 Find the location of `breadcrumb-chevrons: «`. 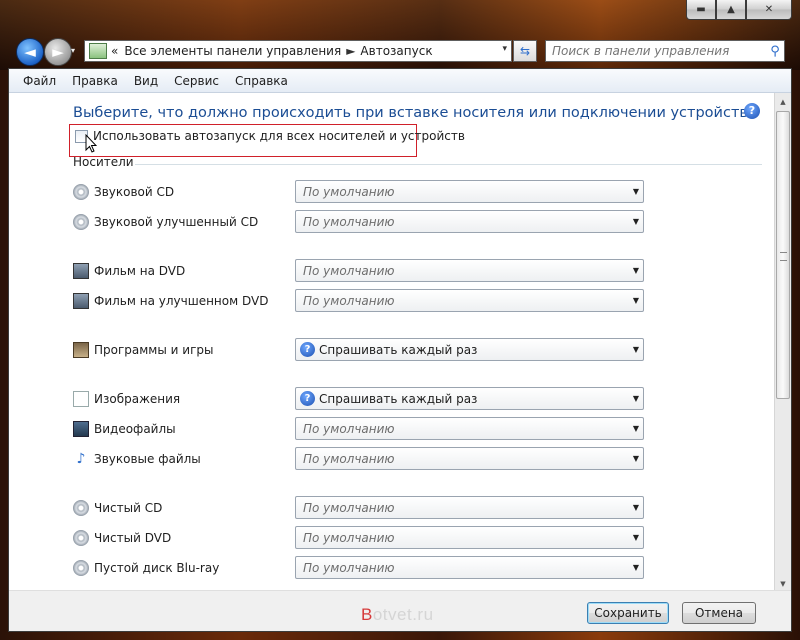

breadcrumb-chevrons: « is located at coordinates (114, 51).